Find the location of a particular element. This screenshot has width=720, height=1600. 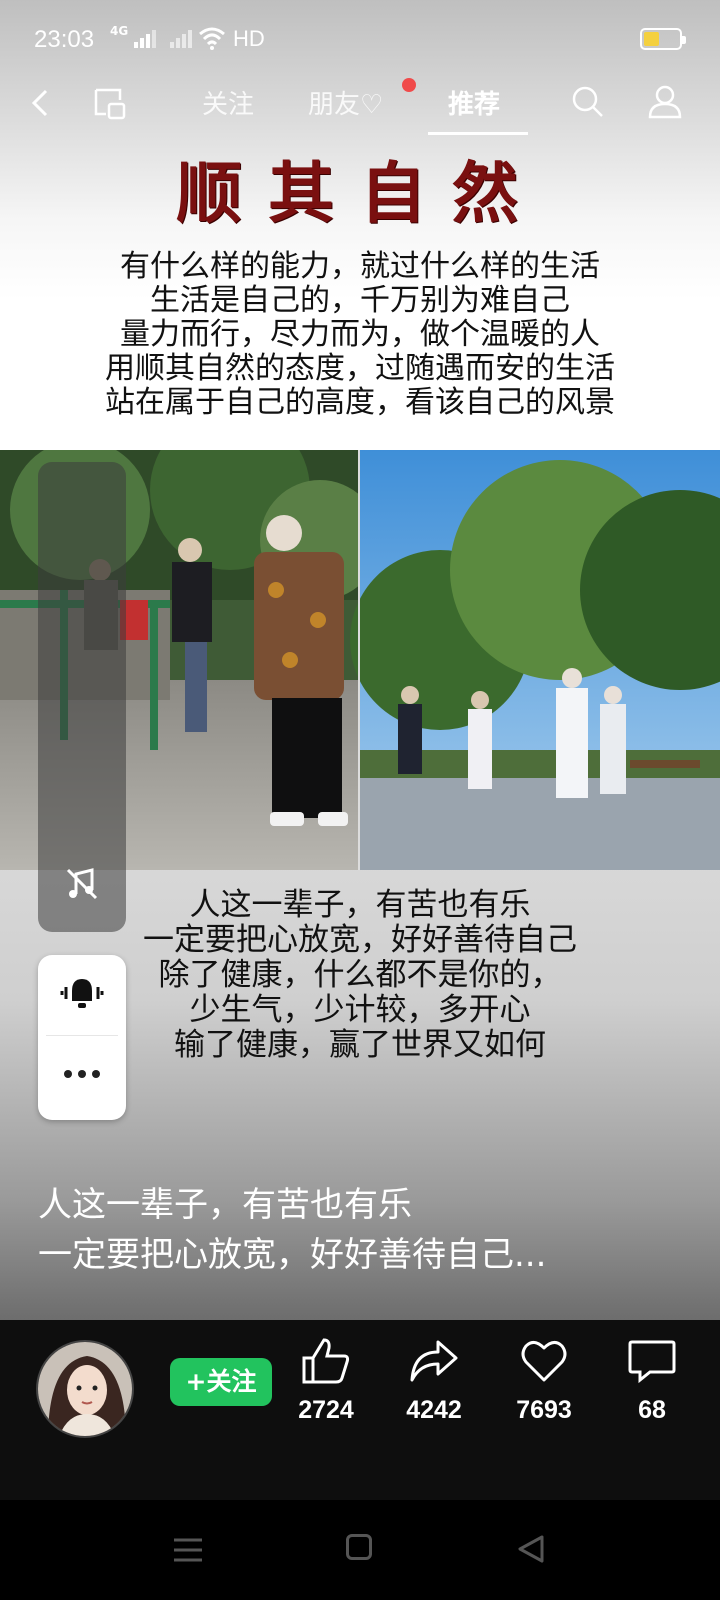

pip-window-icon is located at coordinates (110, 104).